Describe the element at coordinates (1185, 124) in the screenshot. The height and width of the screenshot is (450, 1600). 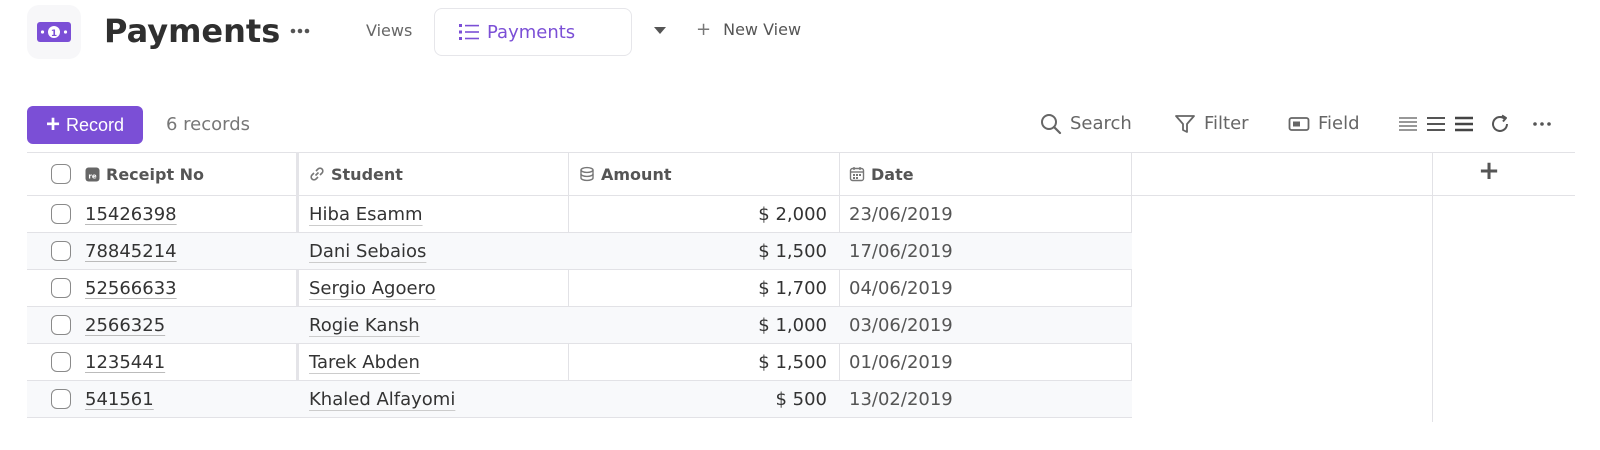
I see `filter-icon` at that location.